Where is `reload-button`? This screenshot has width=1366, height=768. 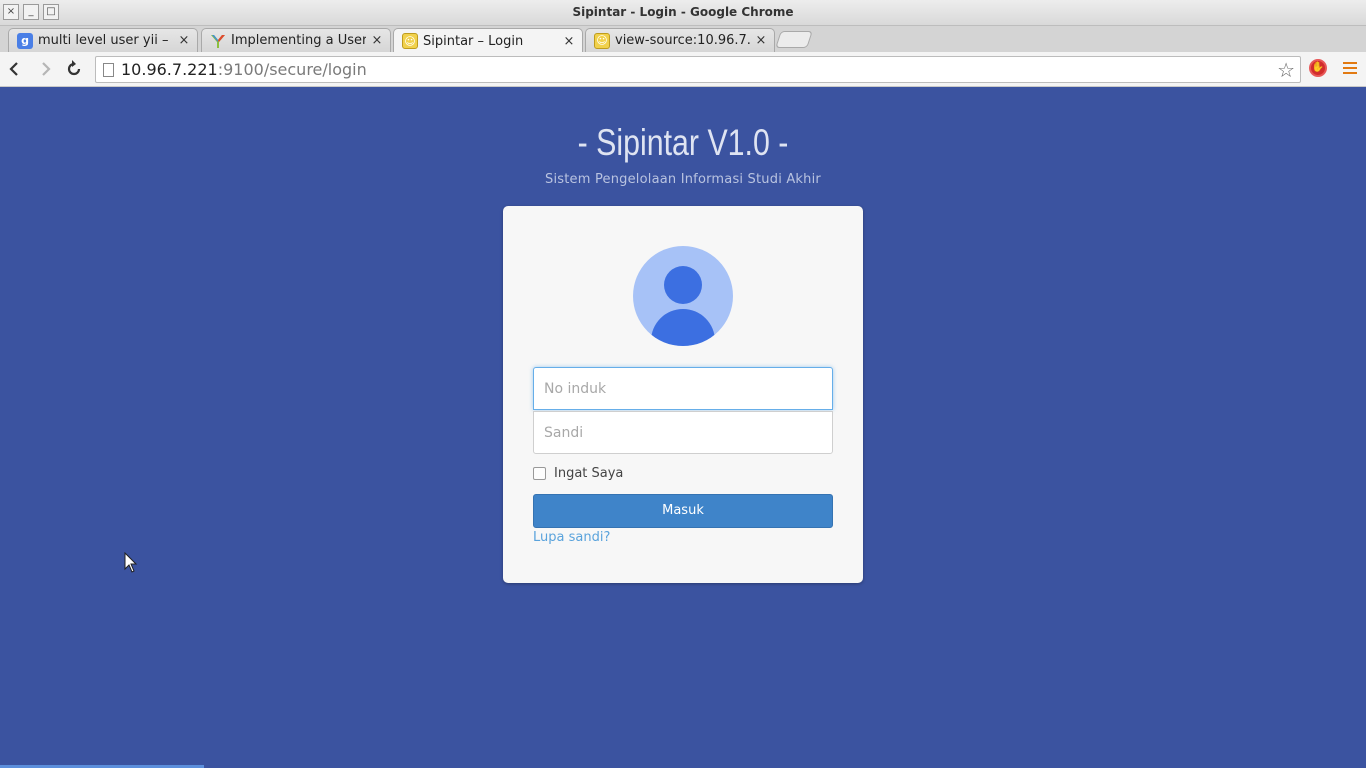
reload-button is located at coordinates (74, 69).